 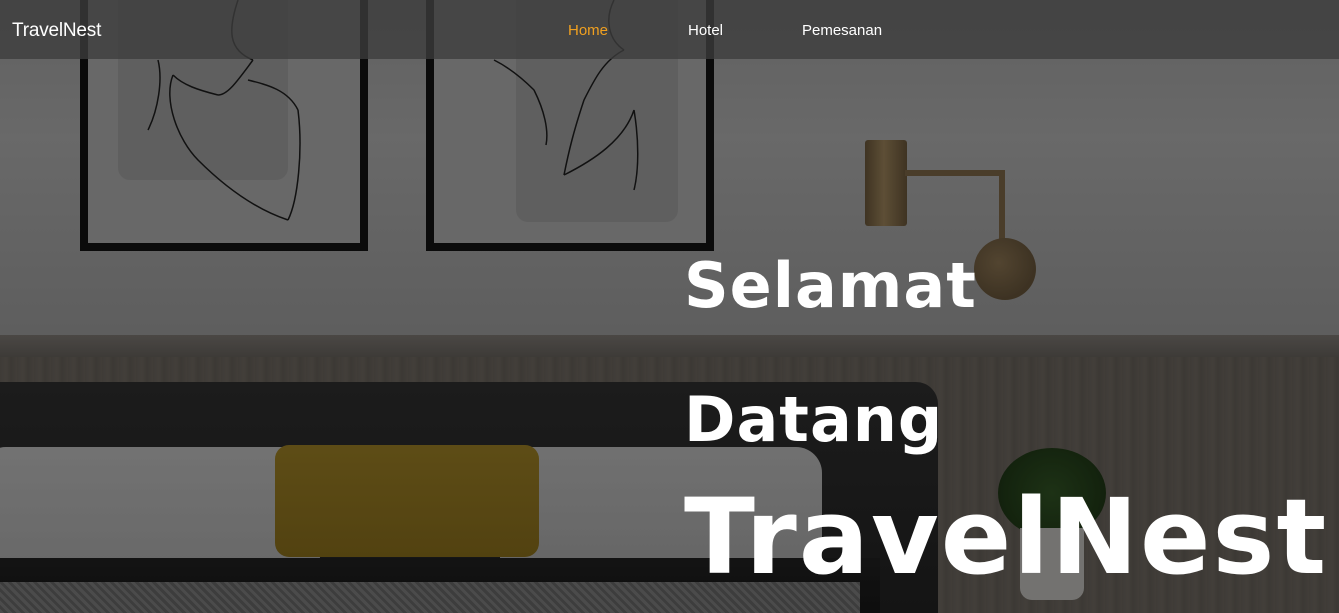 I want to click on nav-link-pemesanan: Pemesanan, so click(x=842, y=30).